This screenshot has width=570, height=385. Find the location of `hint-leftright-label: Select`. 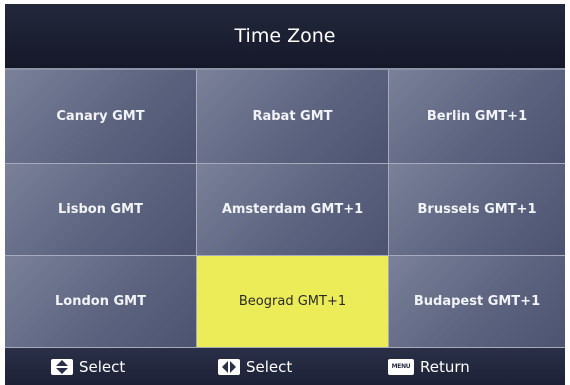

hint-leftright-label: Select is located at coordinates (269, 366).